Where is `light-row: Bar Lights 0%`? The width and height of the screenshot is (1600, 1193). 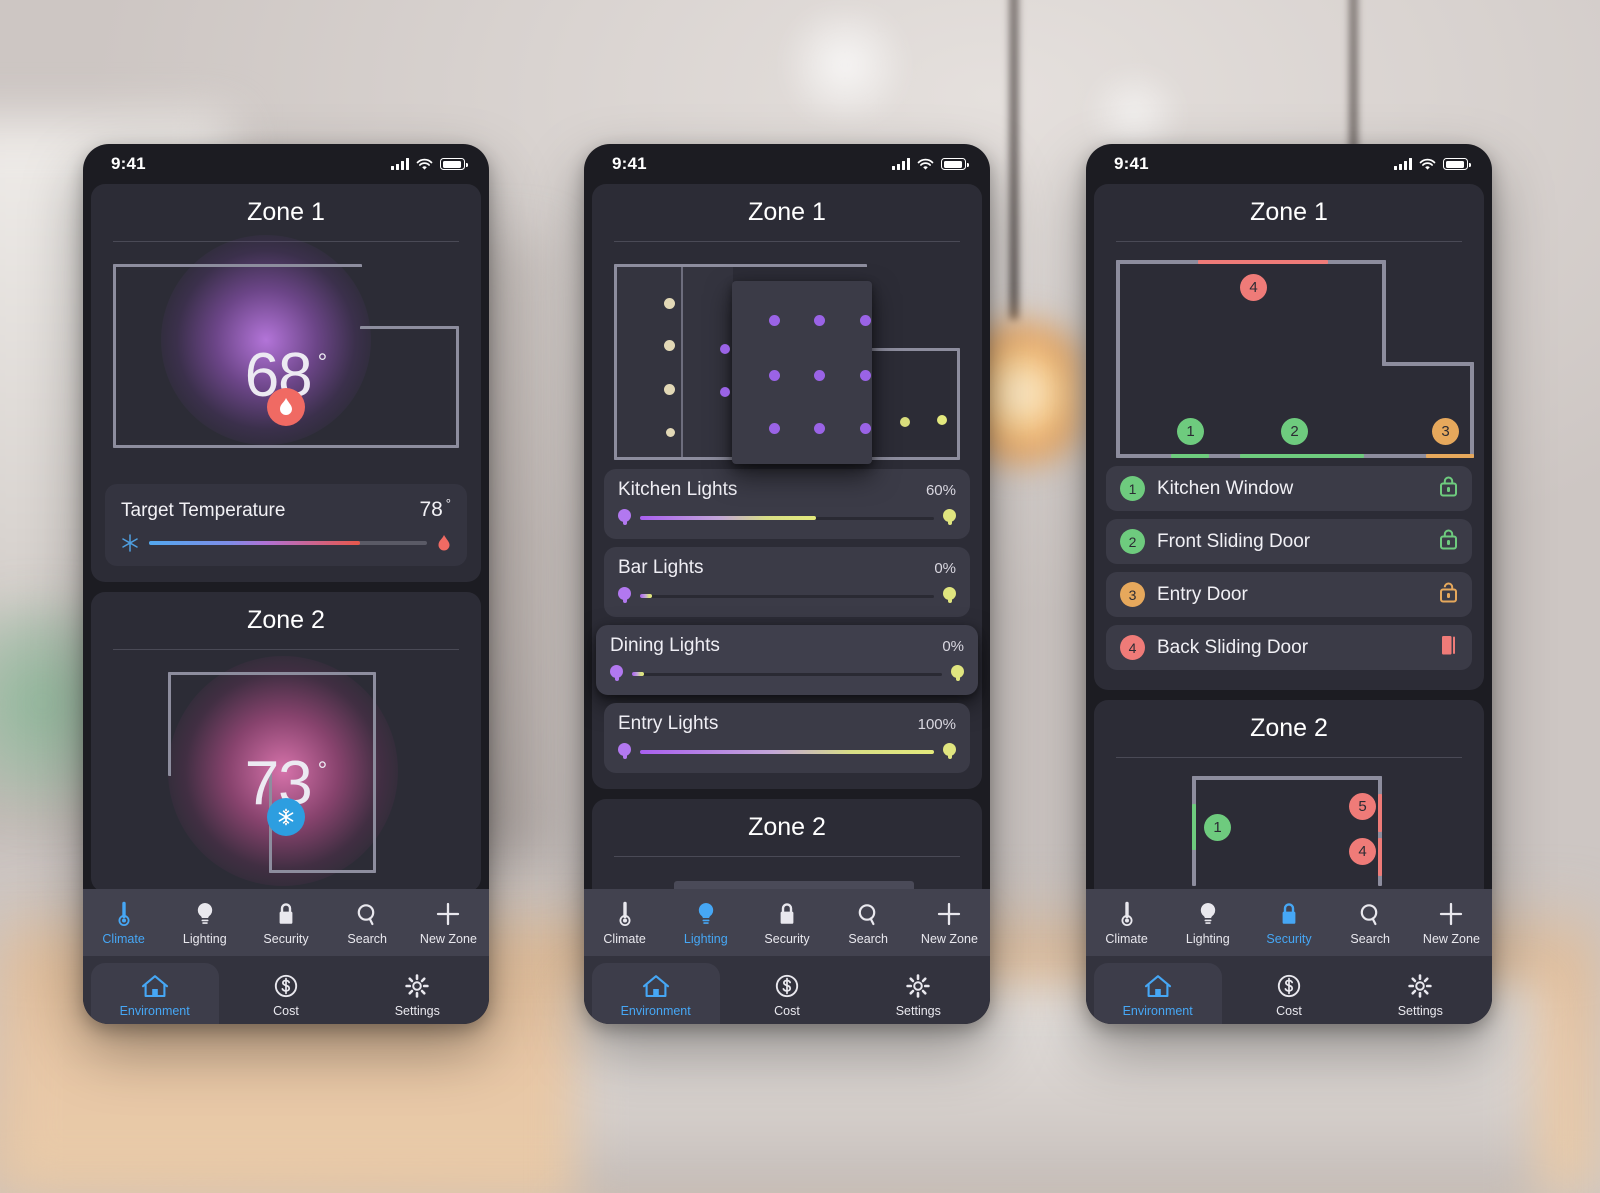
light-row: Bar Lights 0% is located at coordinates (787, 582).